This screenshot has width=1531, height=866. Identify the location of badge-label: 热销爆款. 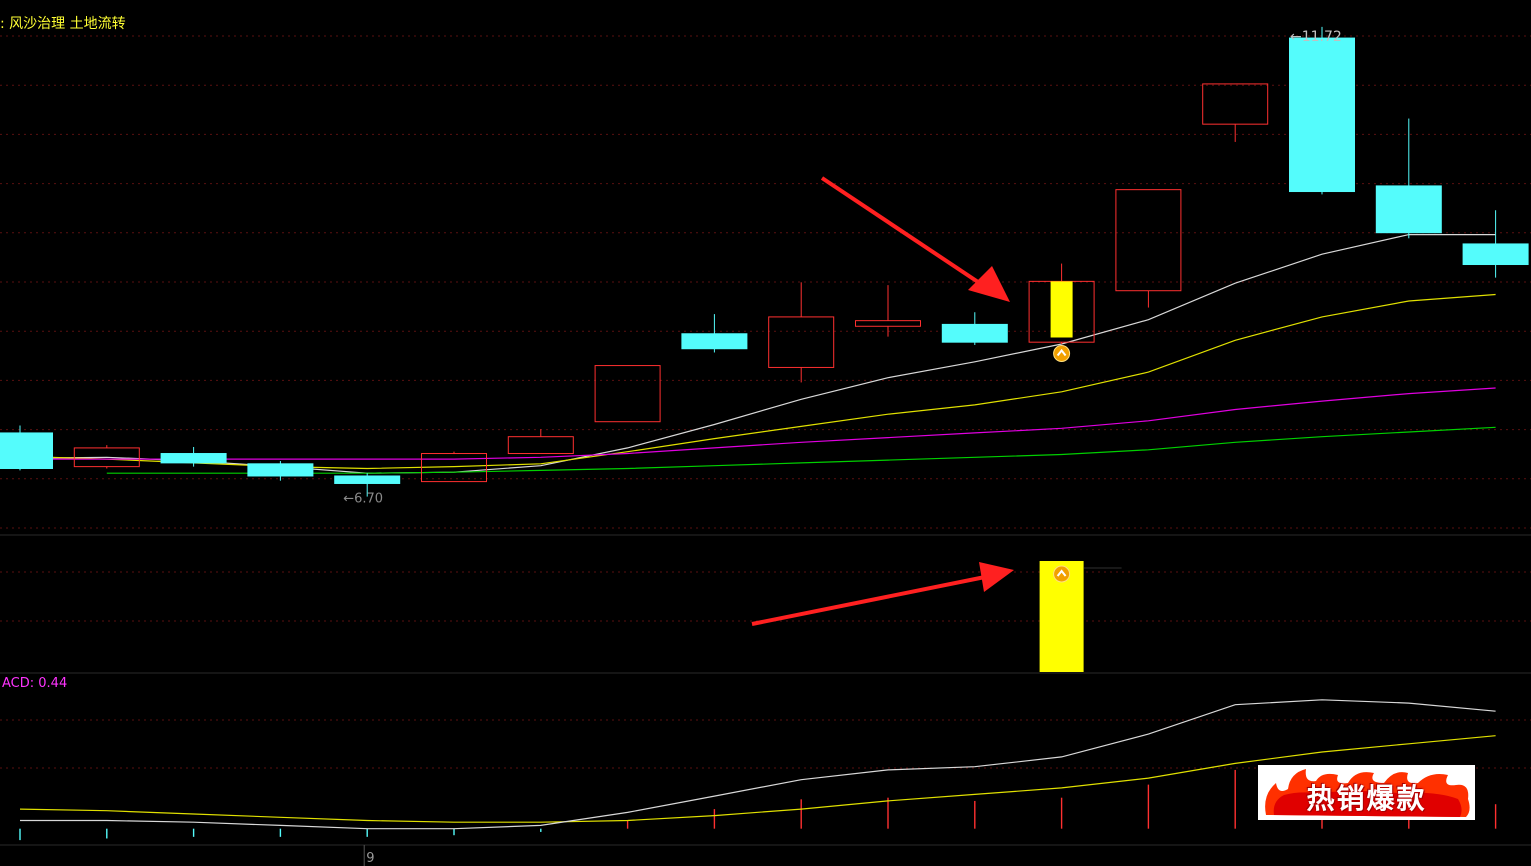
(1366, 798).